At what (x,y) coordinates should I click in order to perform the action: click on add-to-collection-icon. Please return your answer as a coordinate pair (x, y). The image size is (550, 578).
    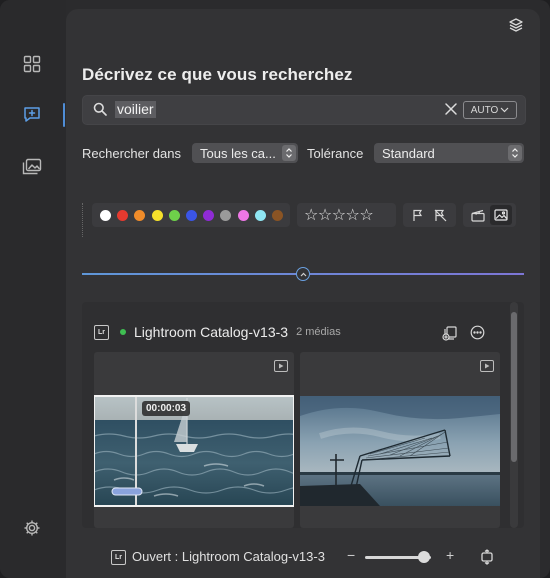
    Looking at the image, I should click on (450, 333).